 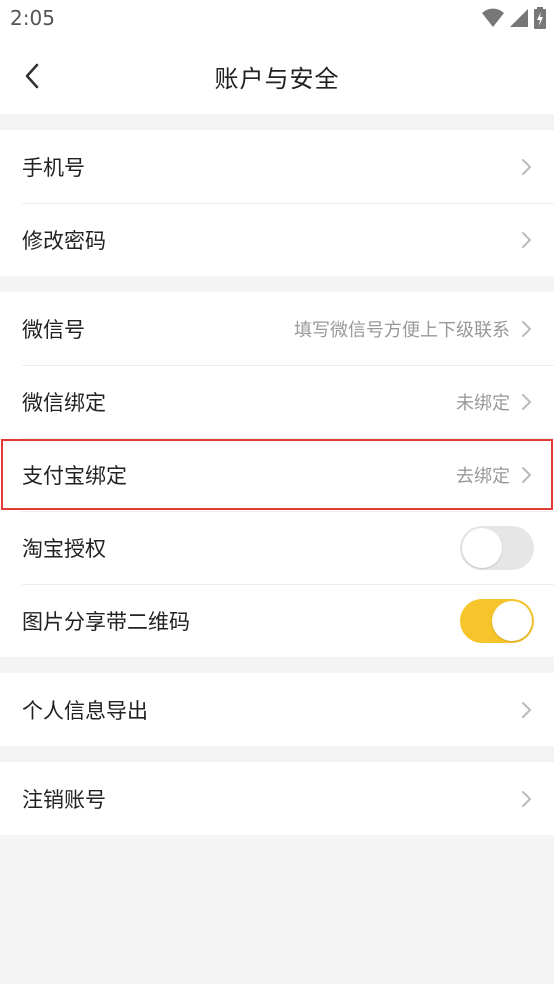 What do you see at coordinates (277, 19) in the screenshot?
I see `status-bar: 2:05` at bounding box center [277, 19].